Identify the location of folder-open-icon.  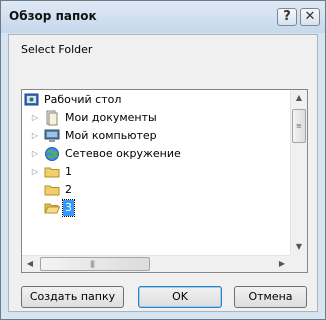
(52, 208).